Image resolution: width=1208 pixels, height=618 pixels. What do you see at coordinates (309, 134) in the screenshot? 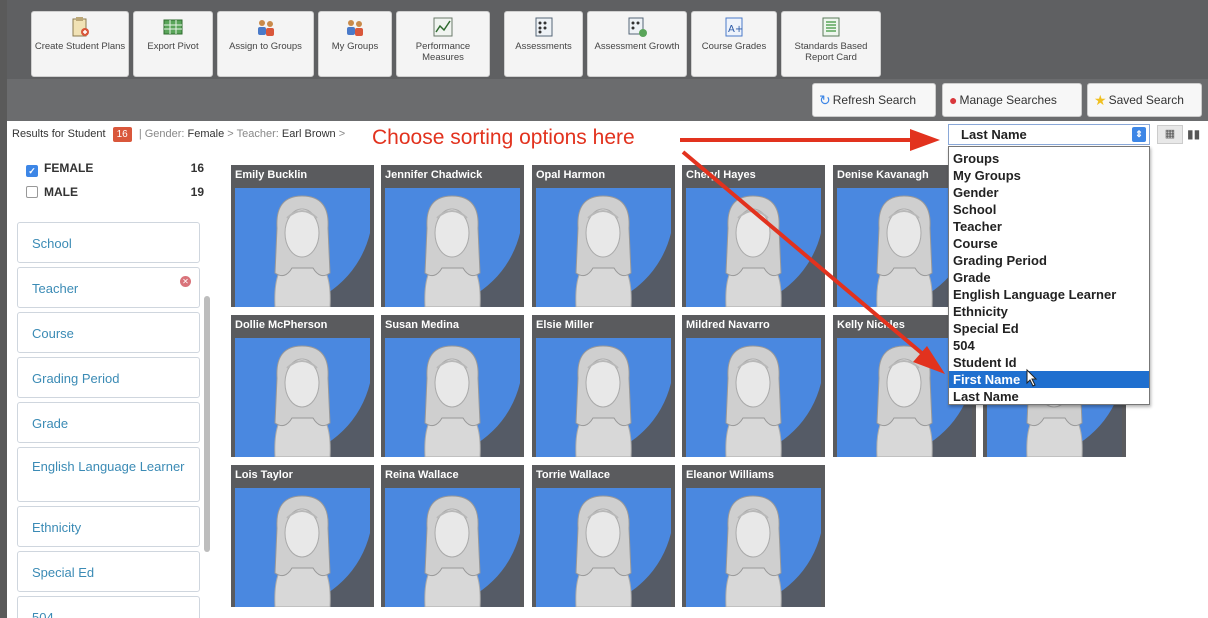
I see `crumb-teacher-value: Earl Brown` at bounding box center [309, 134].